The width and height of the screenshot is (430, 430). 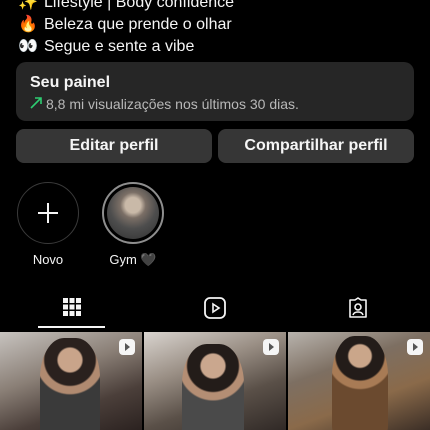 I want to click on bio-text: Segue e sente a vibe, so click(x=119, y=46).